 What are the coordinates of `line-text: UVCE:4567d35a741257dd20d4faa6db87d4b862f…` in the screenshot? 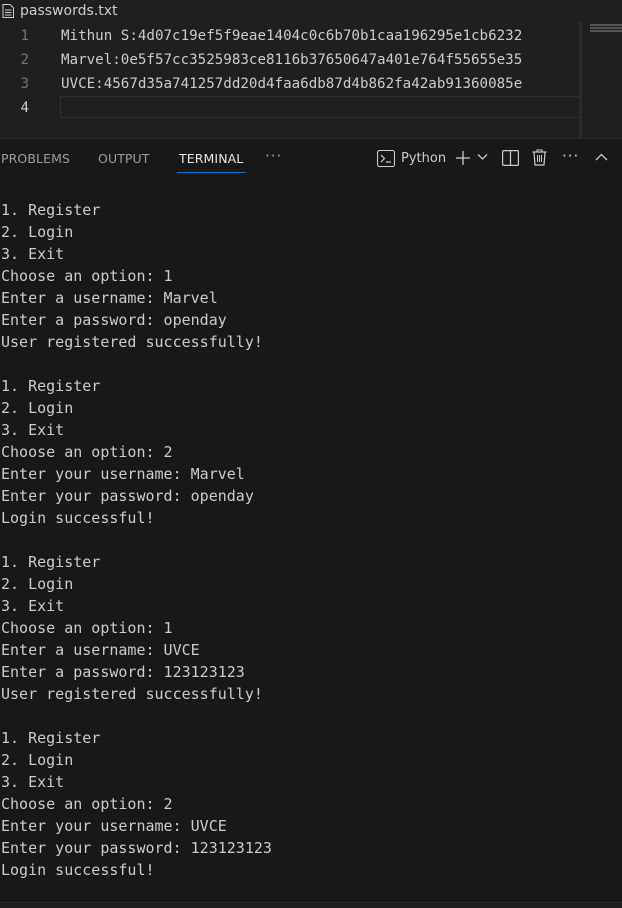 It's located at (292, 84).